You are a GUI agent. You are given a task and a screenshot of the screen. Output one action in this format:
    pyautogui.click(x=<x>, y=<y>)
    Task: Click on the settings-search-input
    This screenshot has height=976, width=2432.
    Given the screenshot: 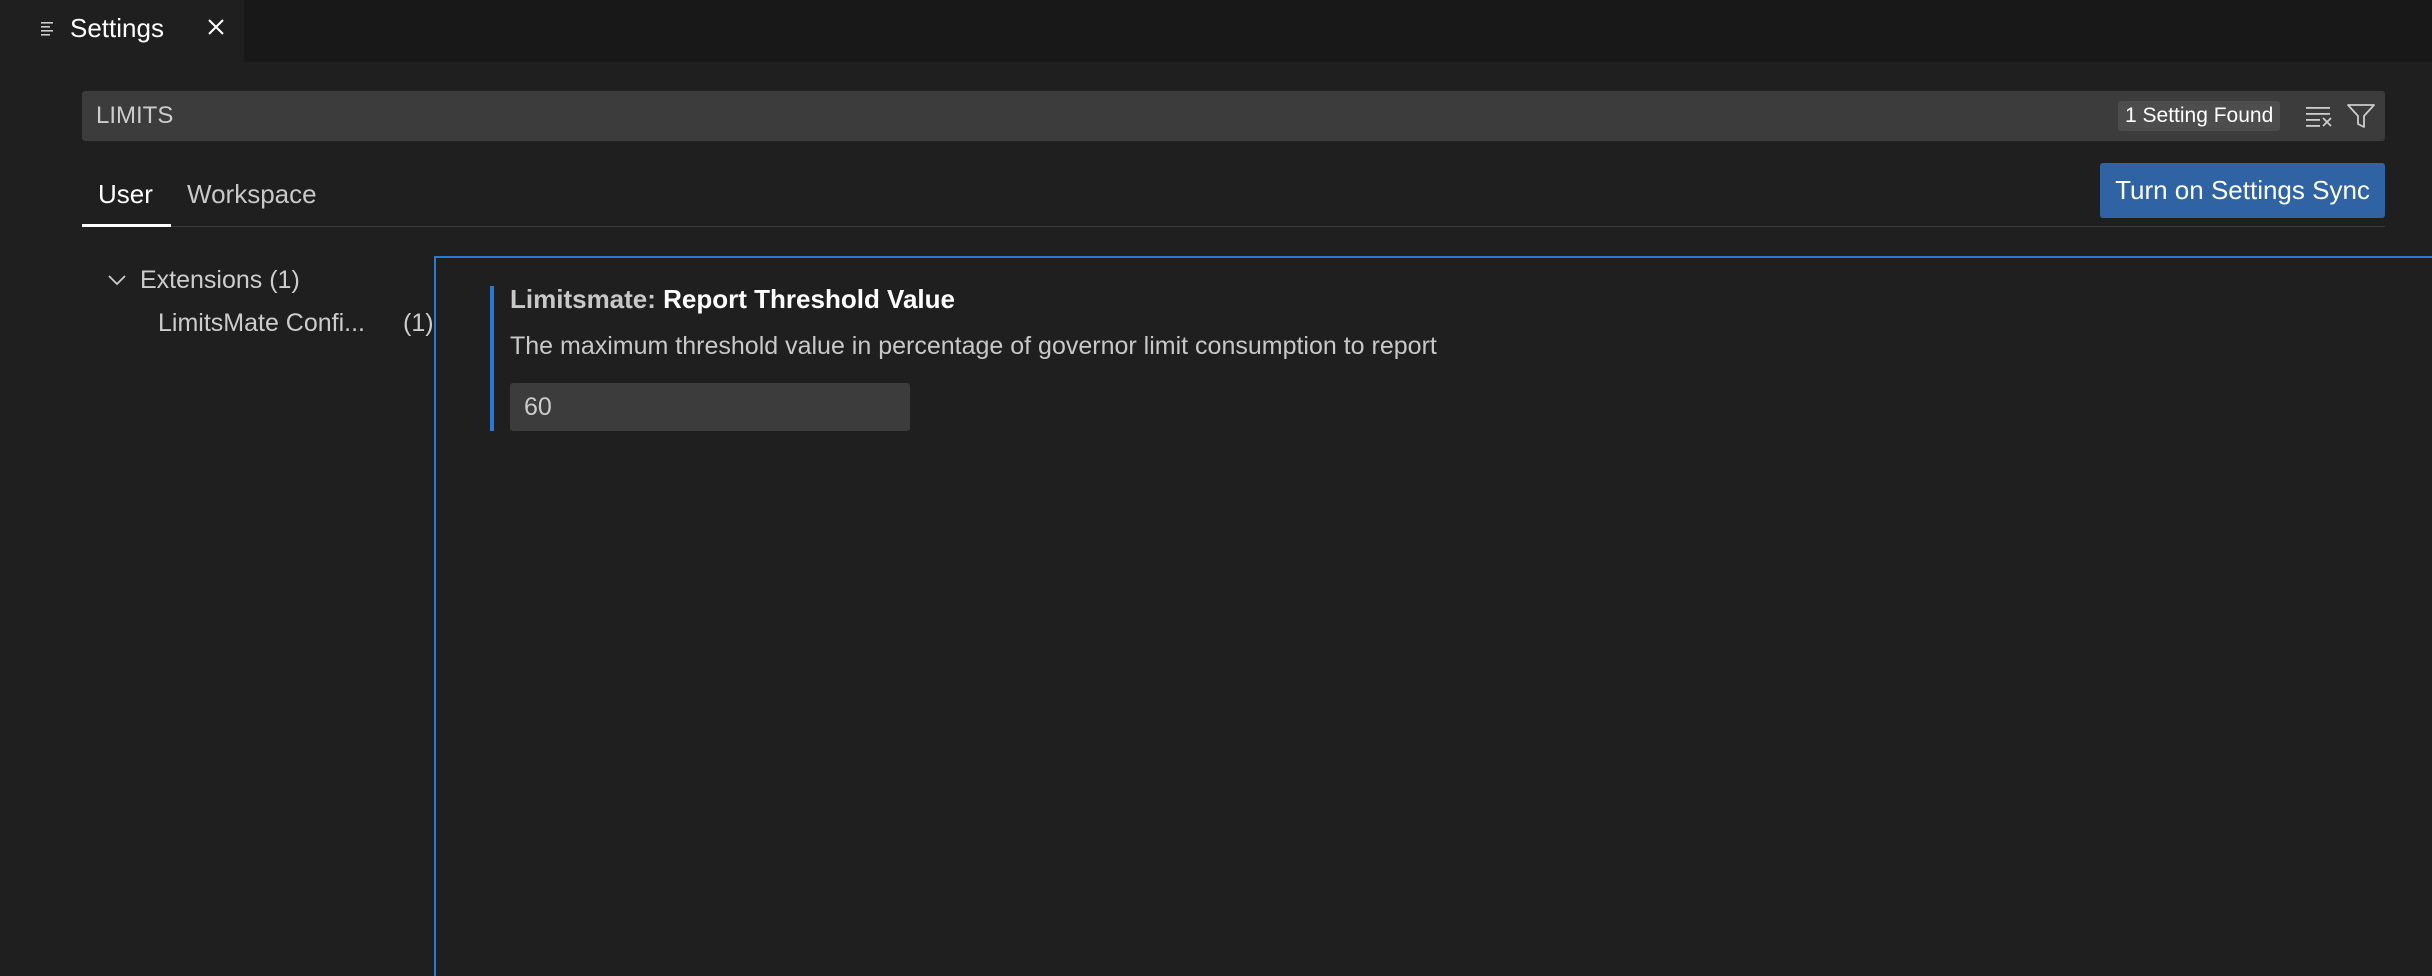 What is the action you would take?
    pyautogui.click(x=1076, y=116)
    